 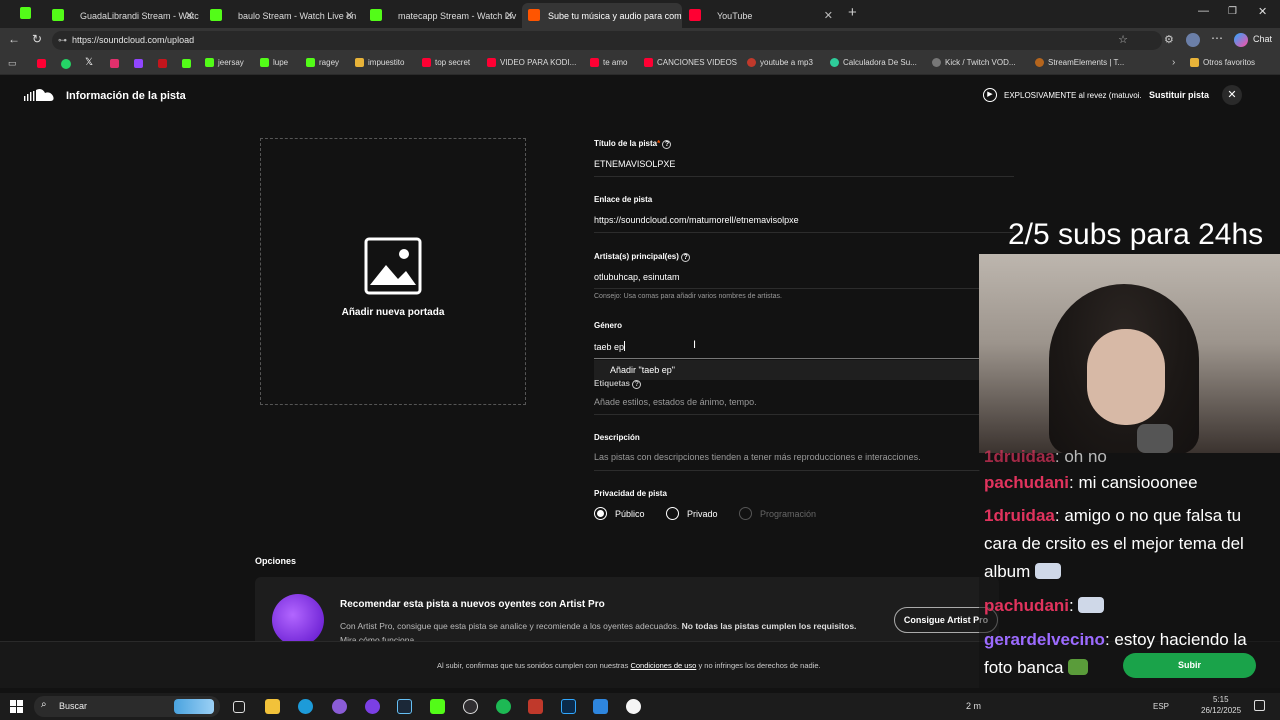 I want to click on replace-track-button: Sustituir pista, so click(x=1179, y=95).